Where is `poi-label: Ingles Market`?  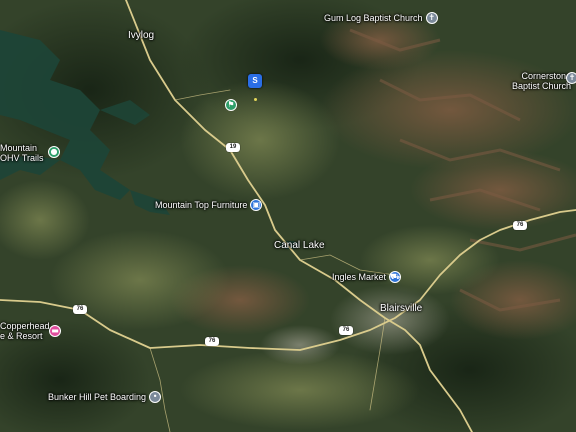
poi-label: Ingles Market is located at coordinates (359, 277).